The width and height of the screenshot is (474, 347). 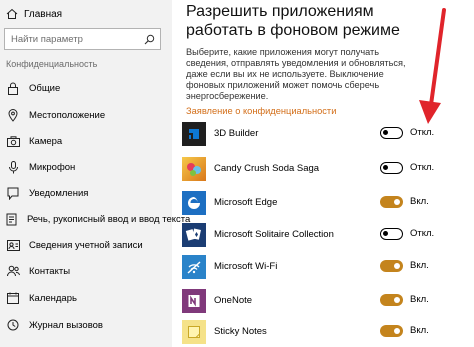 I want to click on red-arrow-annotation, so click(x=432, y=66).